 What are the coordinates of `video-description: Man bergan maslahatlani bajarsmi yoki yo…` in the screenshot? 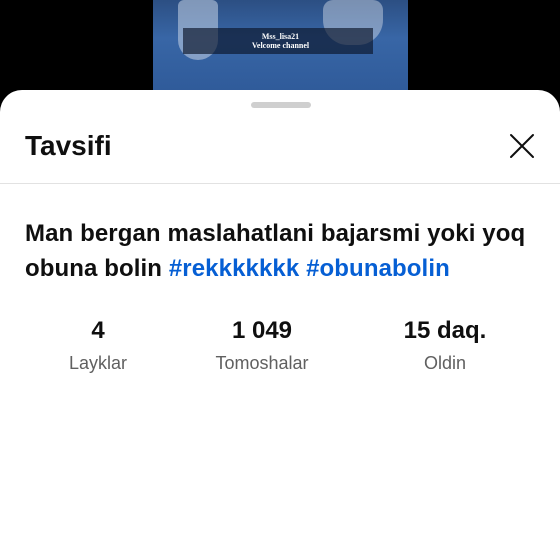 It's located at (285, 251).